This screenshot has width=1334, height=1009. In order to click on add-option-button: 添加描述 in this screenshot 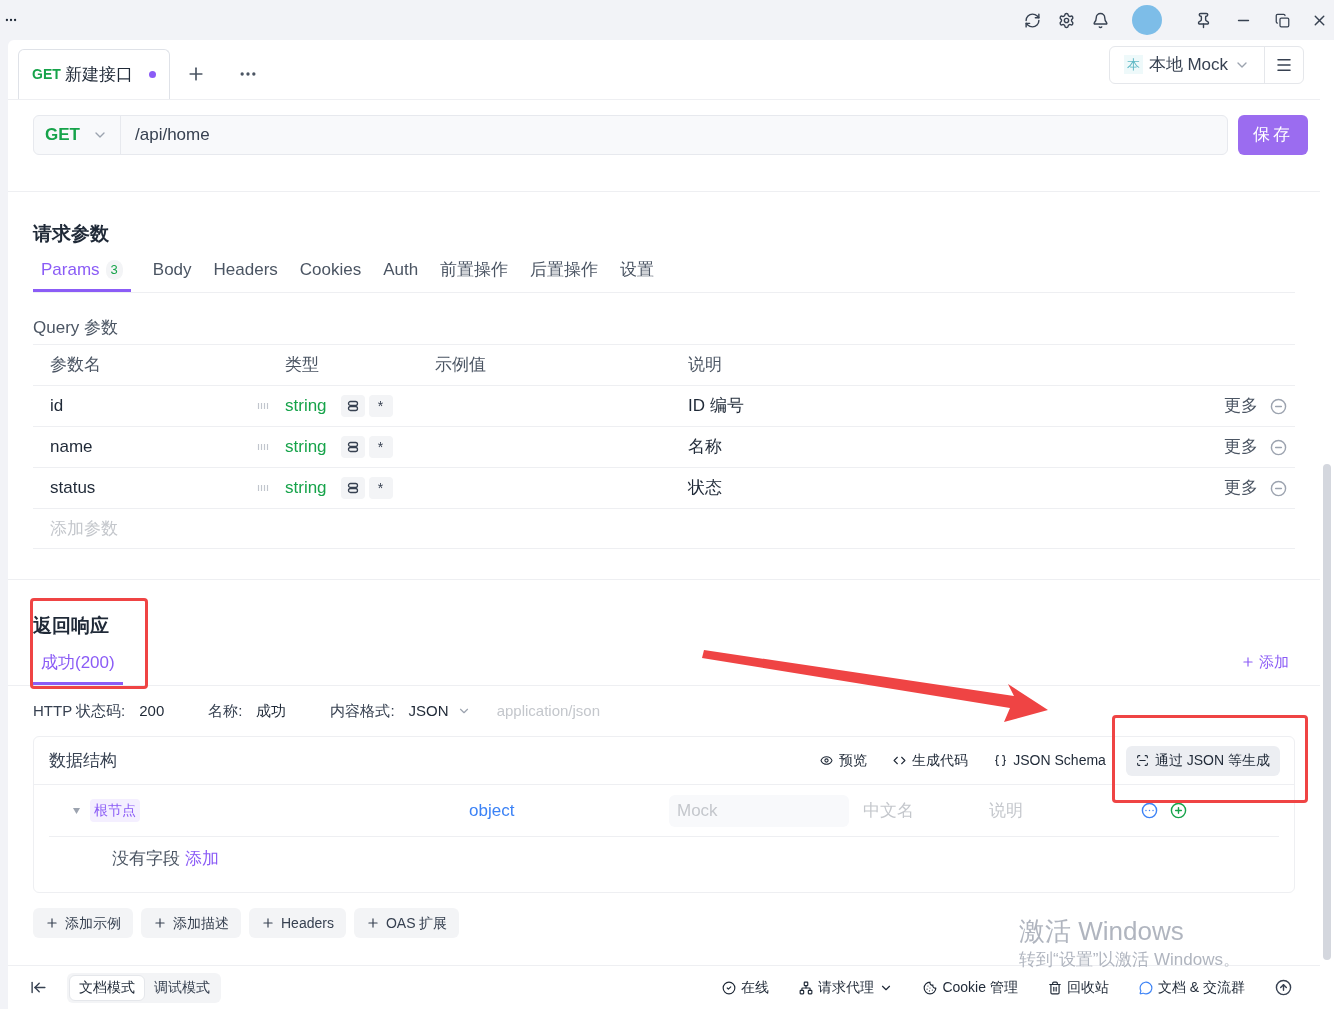, I will do `click(191, 923)`.